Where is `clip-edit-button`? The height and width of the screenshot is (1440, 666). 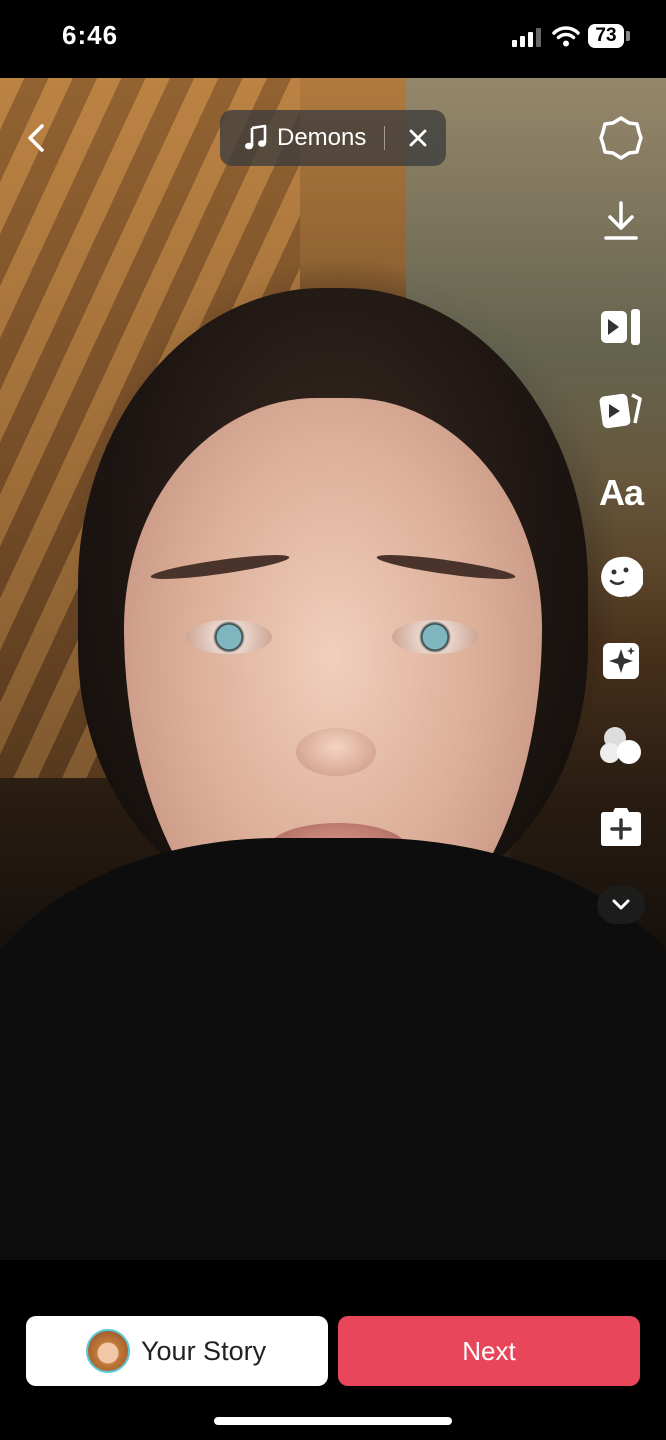 clip-edit-button is located at coordinates (621, 327).